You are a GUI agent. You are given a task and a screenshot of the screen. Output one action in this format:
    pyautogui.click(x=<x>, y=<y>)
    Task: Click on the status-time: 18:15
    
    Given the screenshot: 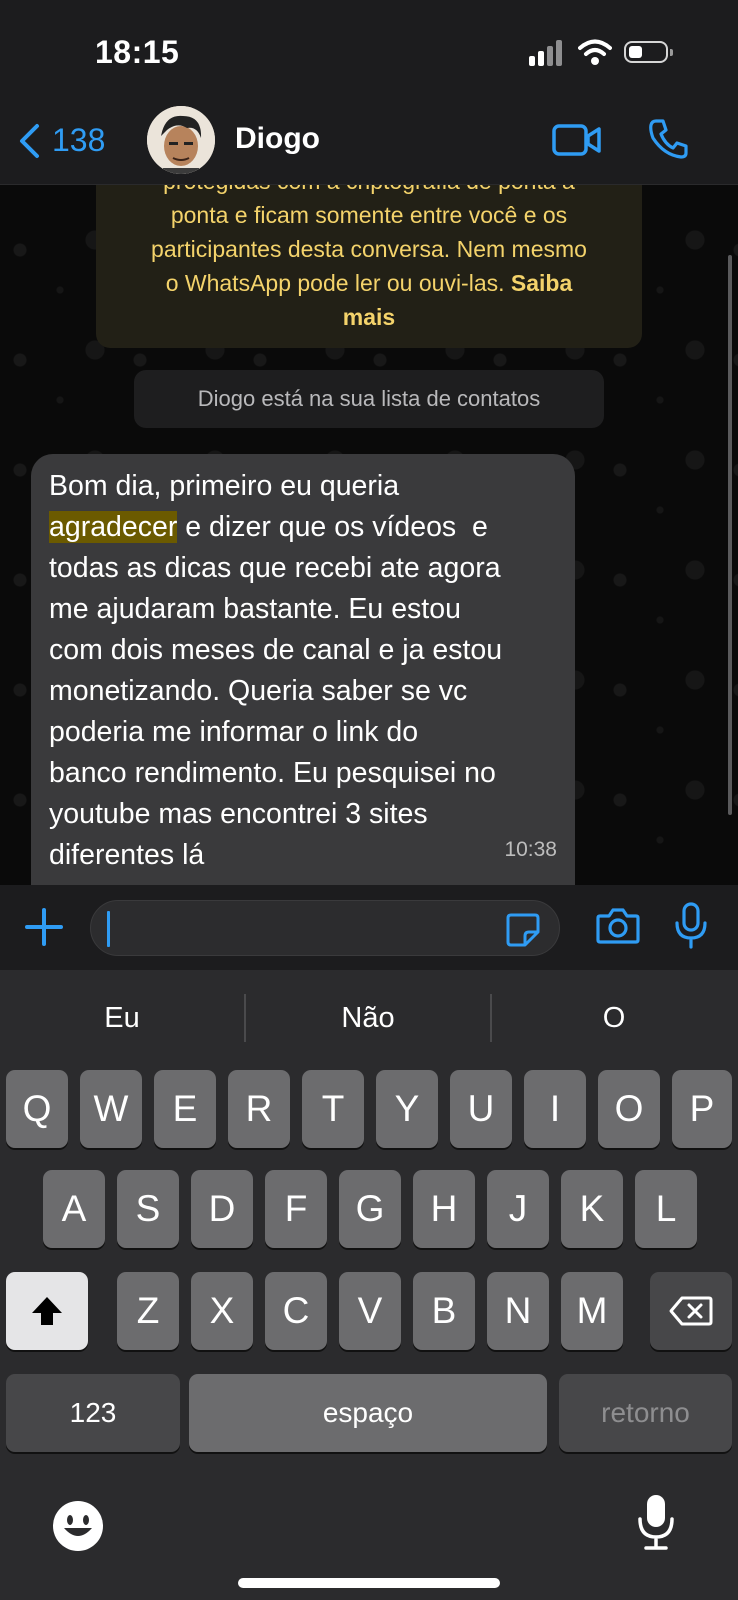 What is the action you would take?
    pyautogui.click(x=137, y=52)
    